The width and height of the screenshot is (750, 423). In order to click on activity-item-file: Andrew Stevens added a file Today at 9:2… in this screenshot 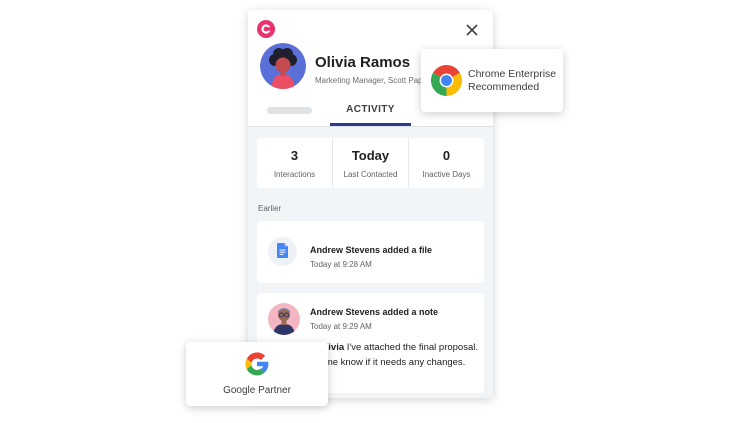, I will do `click(370, 252)`.